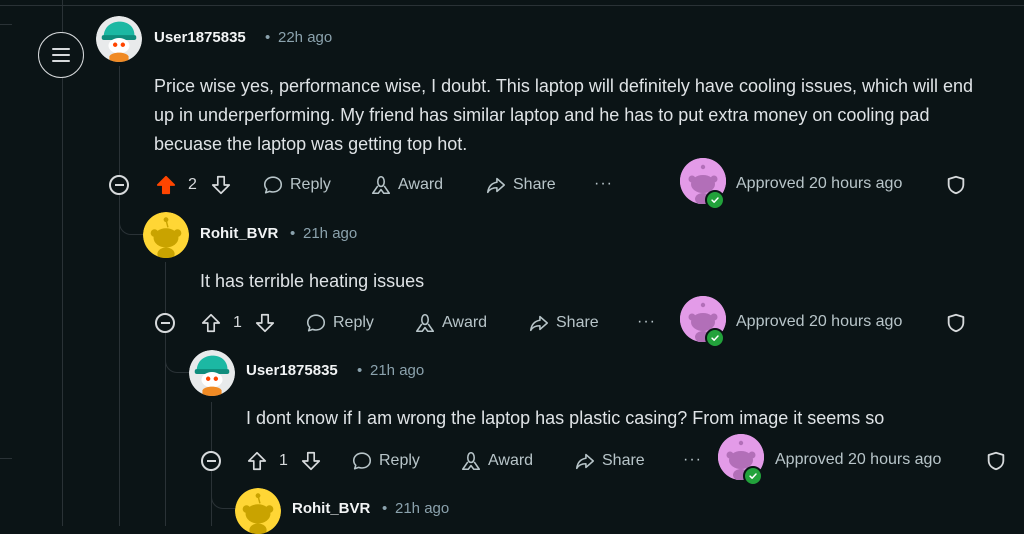  Describe the element at coordinates (305, 37) in the screenshot. I see `comment-timestamp: 22h ago` at that location.